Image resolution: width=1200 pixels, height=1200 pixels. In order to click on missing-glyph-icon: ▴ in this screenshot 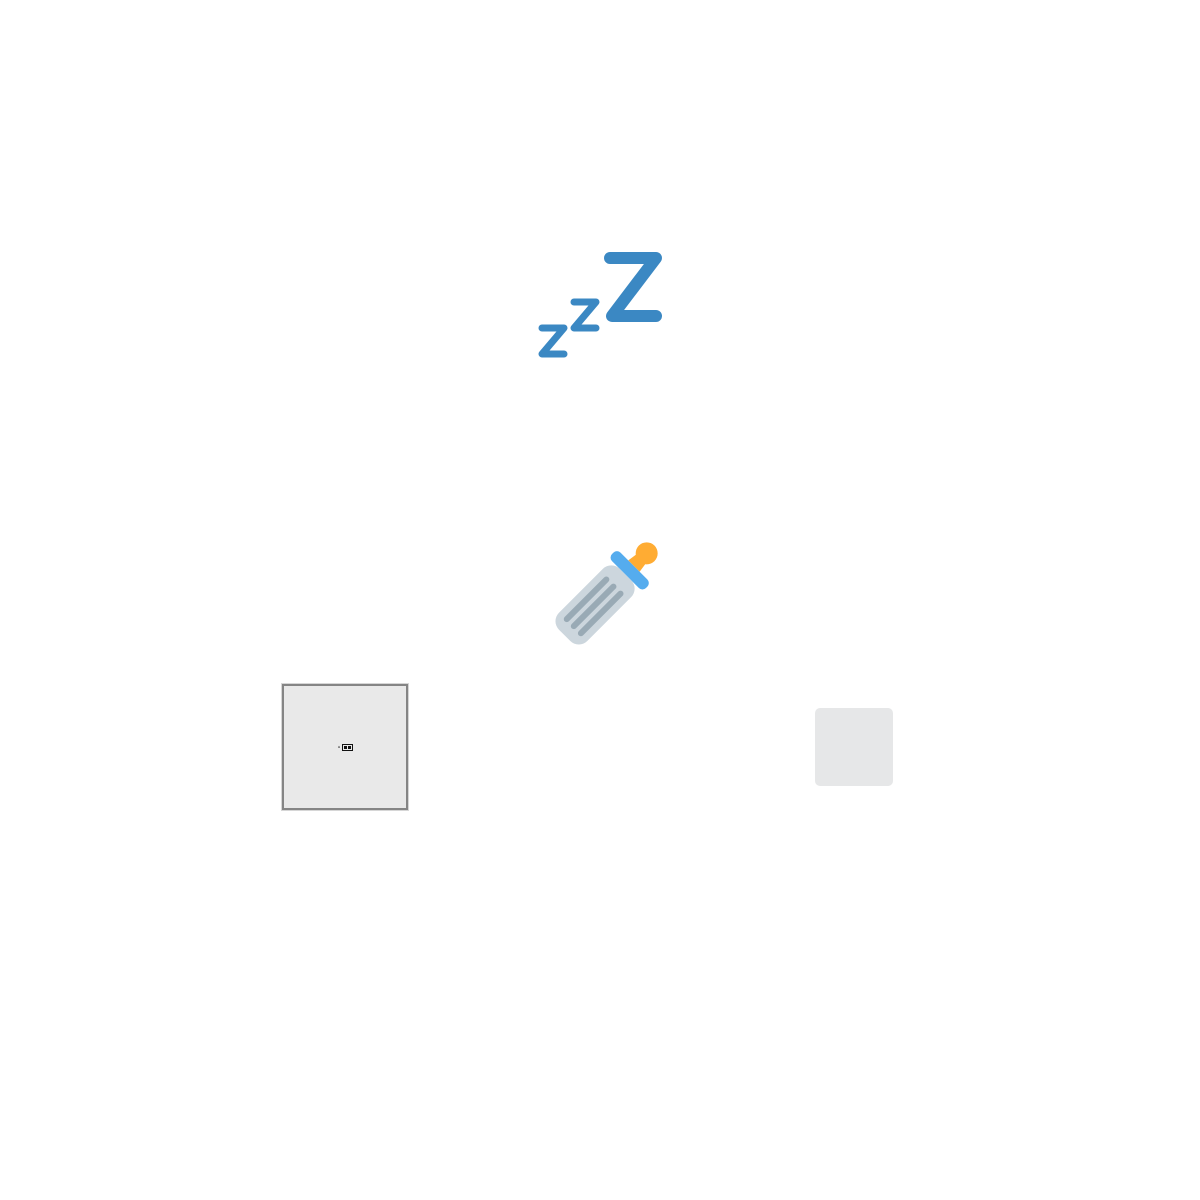, I will do `click(345, 747)`.